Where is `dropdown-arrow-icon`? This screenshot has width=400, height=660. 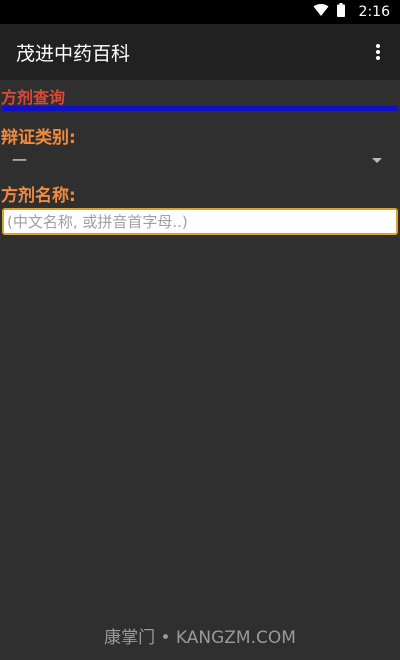
dropdown-arrow-icon is located at coordinates (377, 160).